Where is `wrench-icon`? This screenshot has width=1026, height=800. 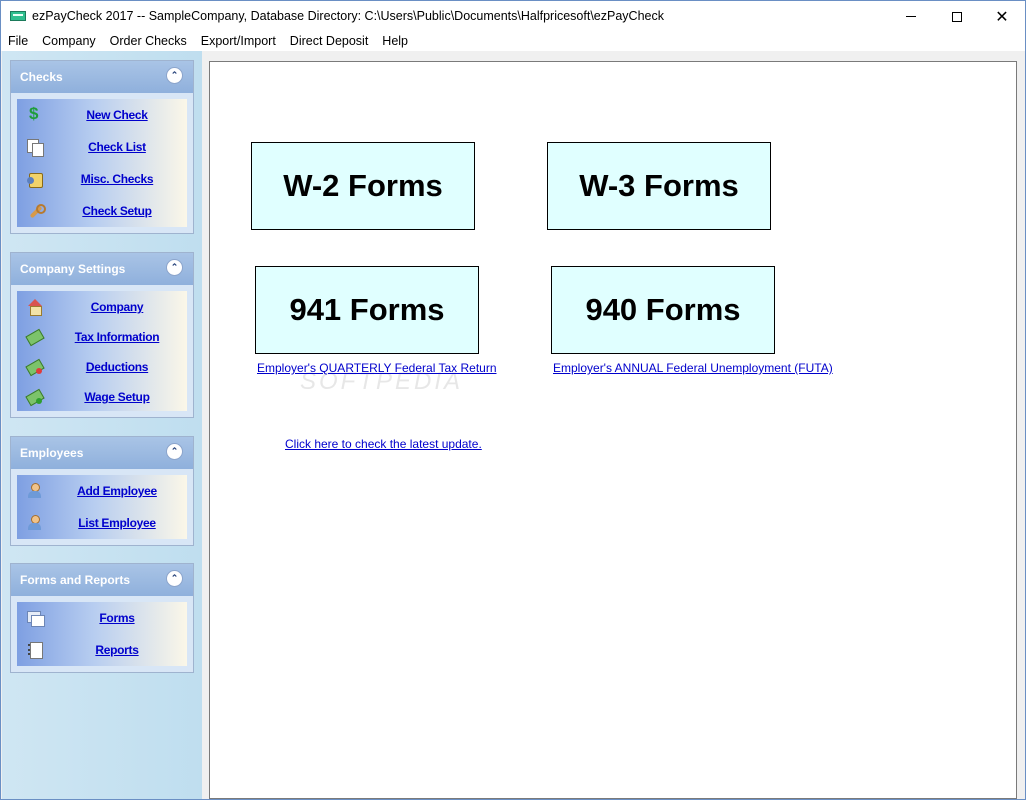
wrench-icon is located at coordinates (36, 211).